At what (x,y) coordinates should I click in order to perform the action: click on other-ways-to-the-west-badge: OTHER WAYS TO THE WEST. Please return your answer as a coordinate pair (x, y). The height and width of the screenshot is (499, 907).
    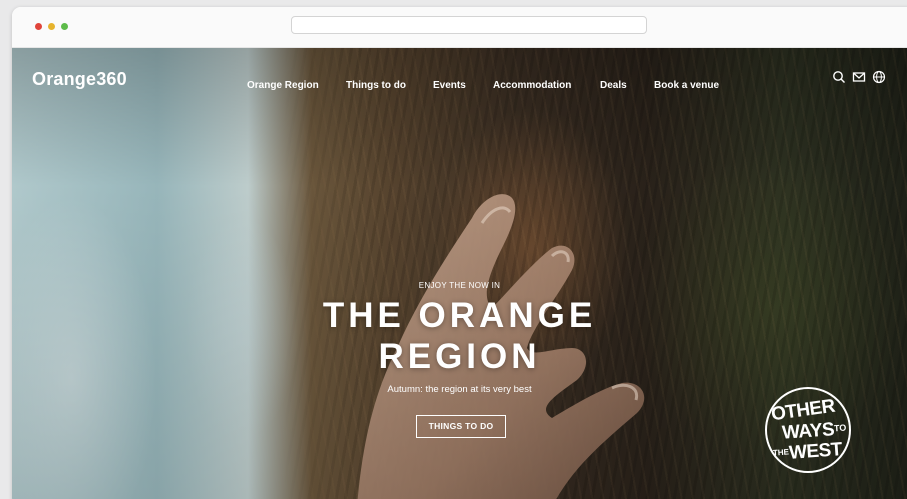
    Looking at the image, I should click on (808, 430).